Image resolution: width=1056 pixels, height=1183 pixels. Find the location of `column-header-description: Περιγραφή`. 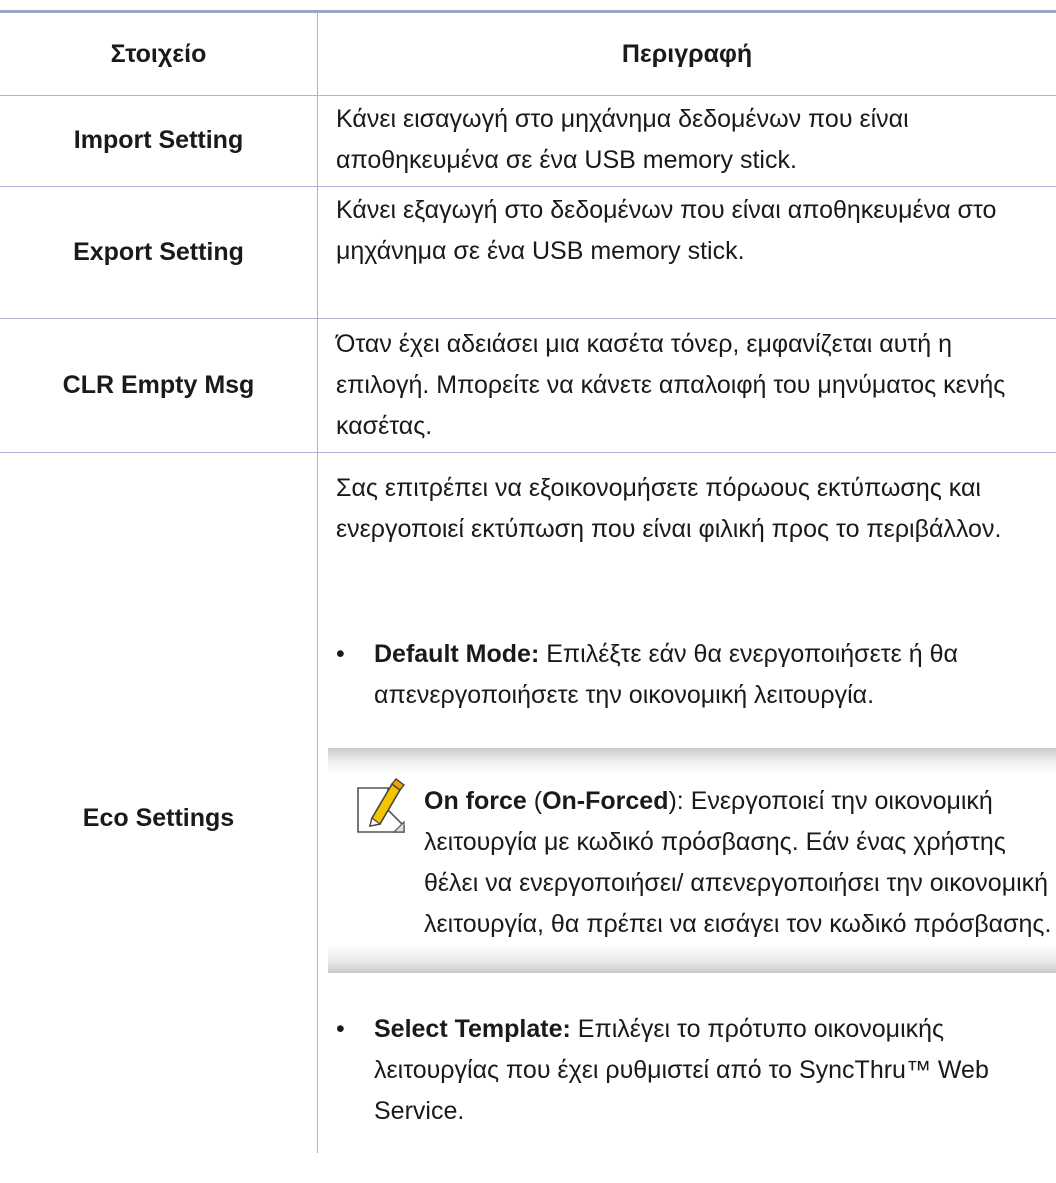

column-header-description: Περιγραφή is located at coordinates (687, 53).